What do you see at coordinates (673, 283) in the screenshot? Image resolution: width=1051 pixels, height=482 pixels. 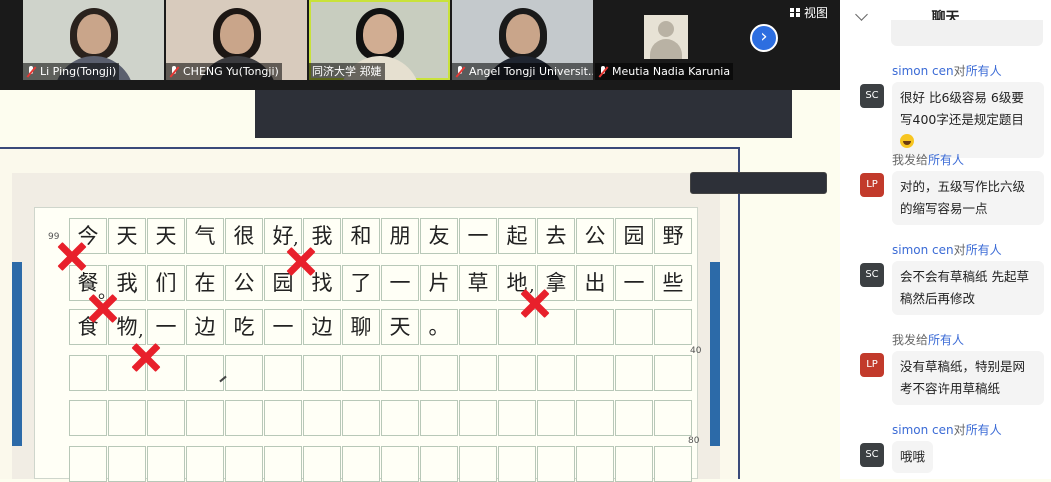 I see `grid-cell: 些` at bounding box center [673, 283].